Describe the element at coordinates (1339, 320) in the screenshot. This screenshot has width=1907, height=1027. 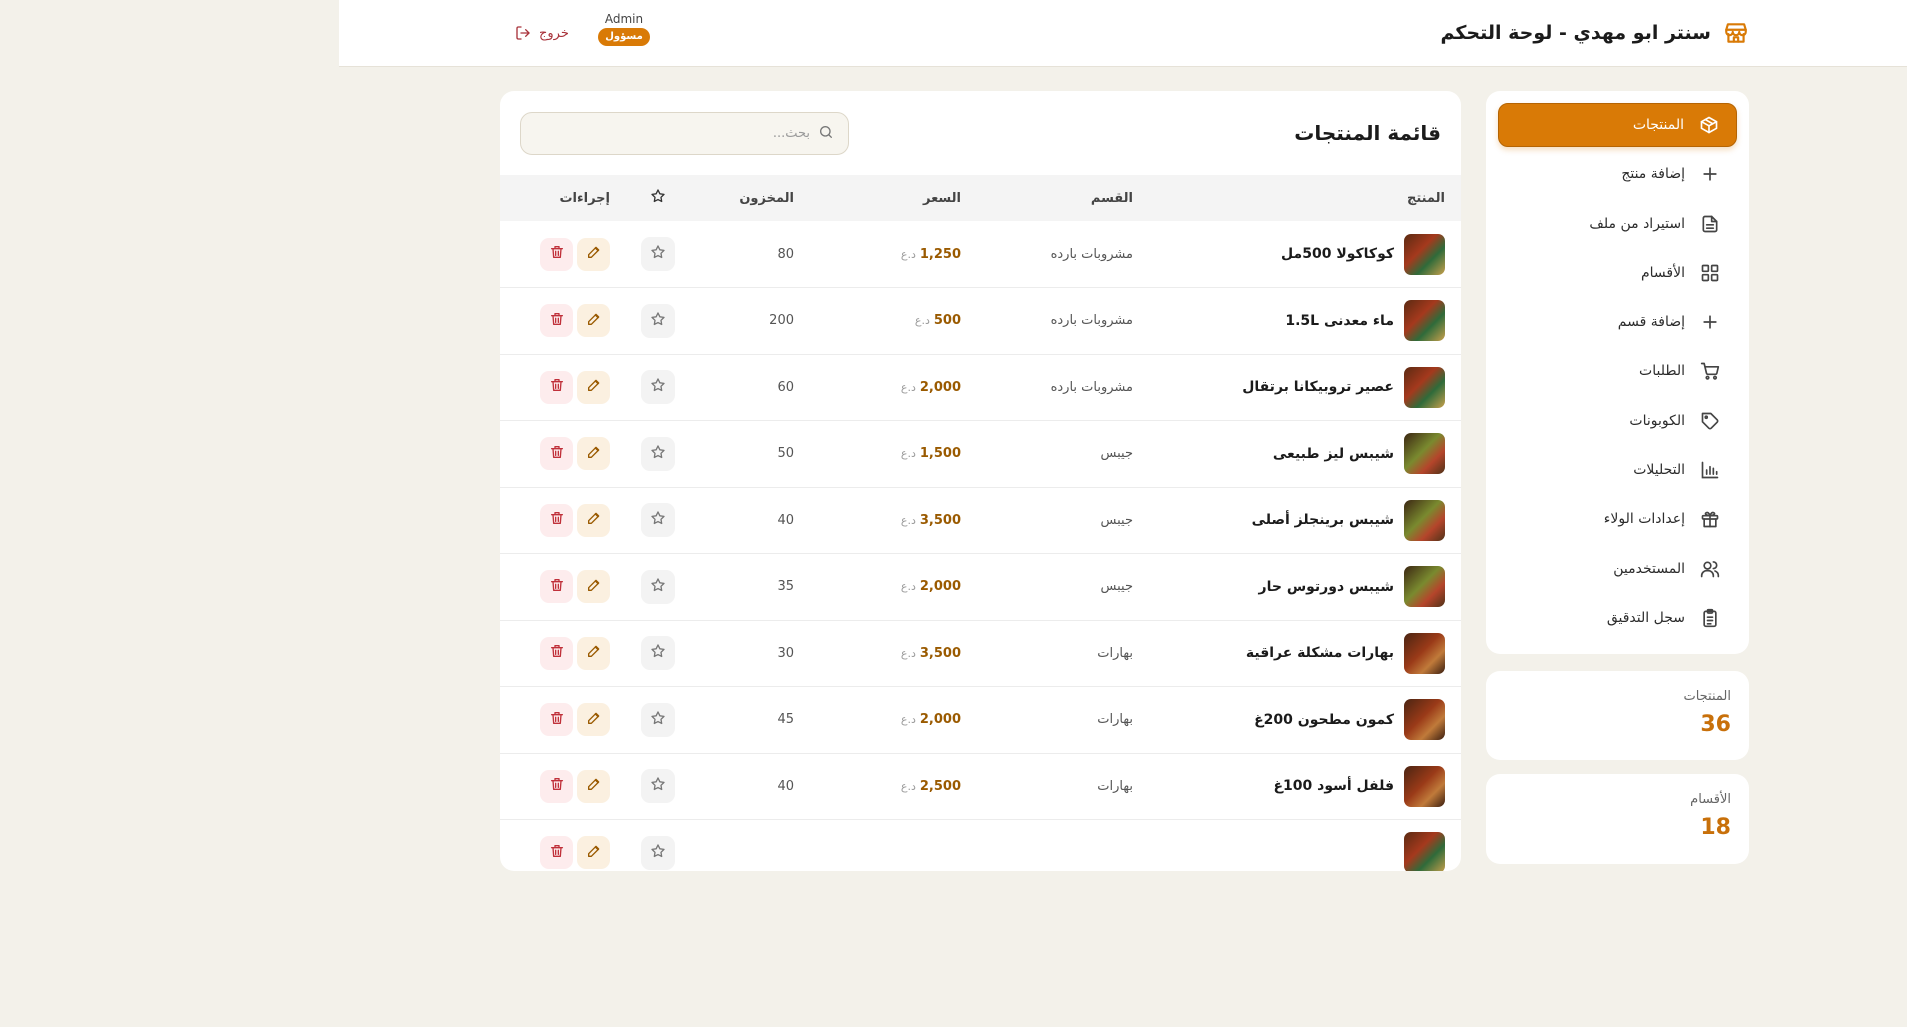
I see `product-name: ماء معدنى 1.5L` at that location.